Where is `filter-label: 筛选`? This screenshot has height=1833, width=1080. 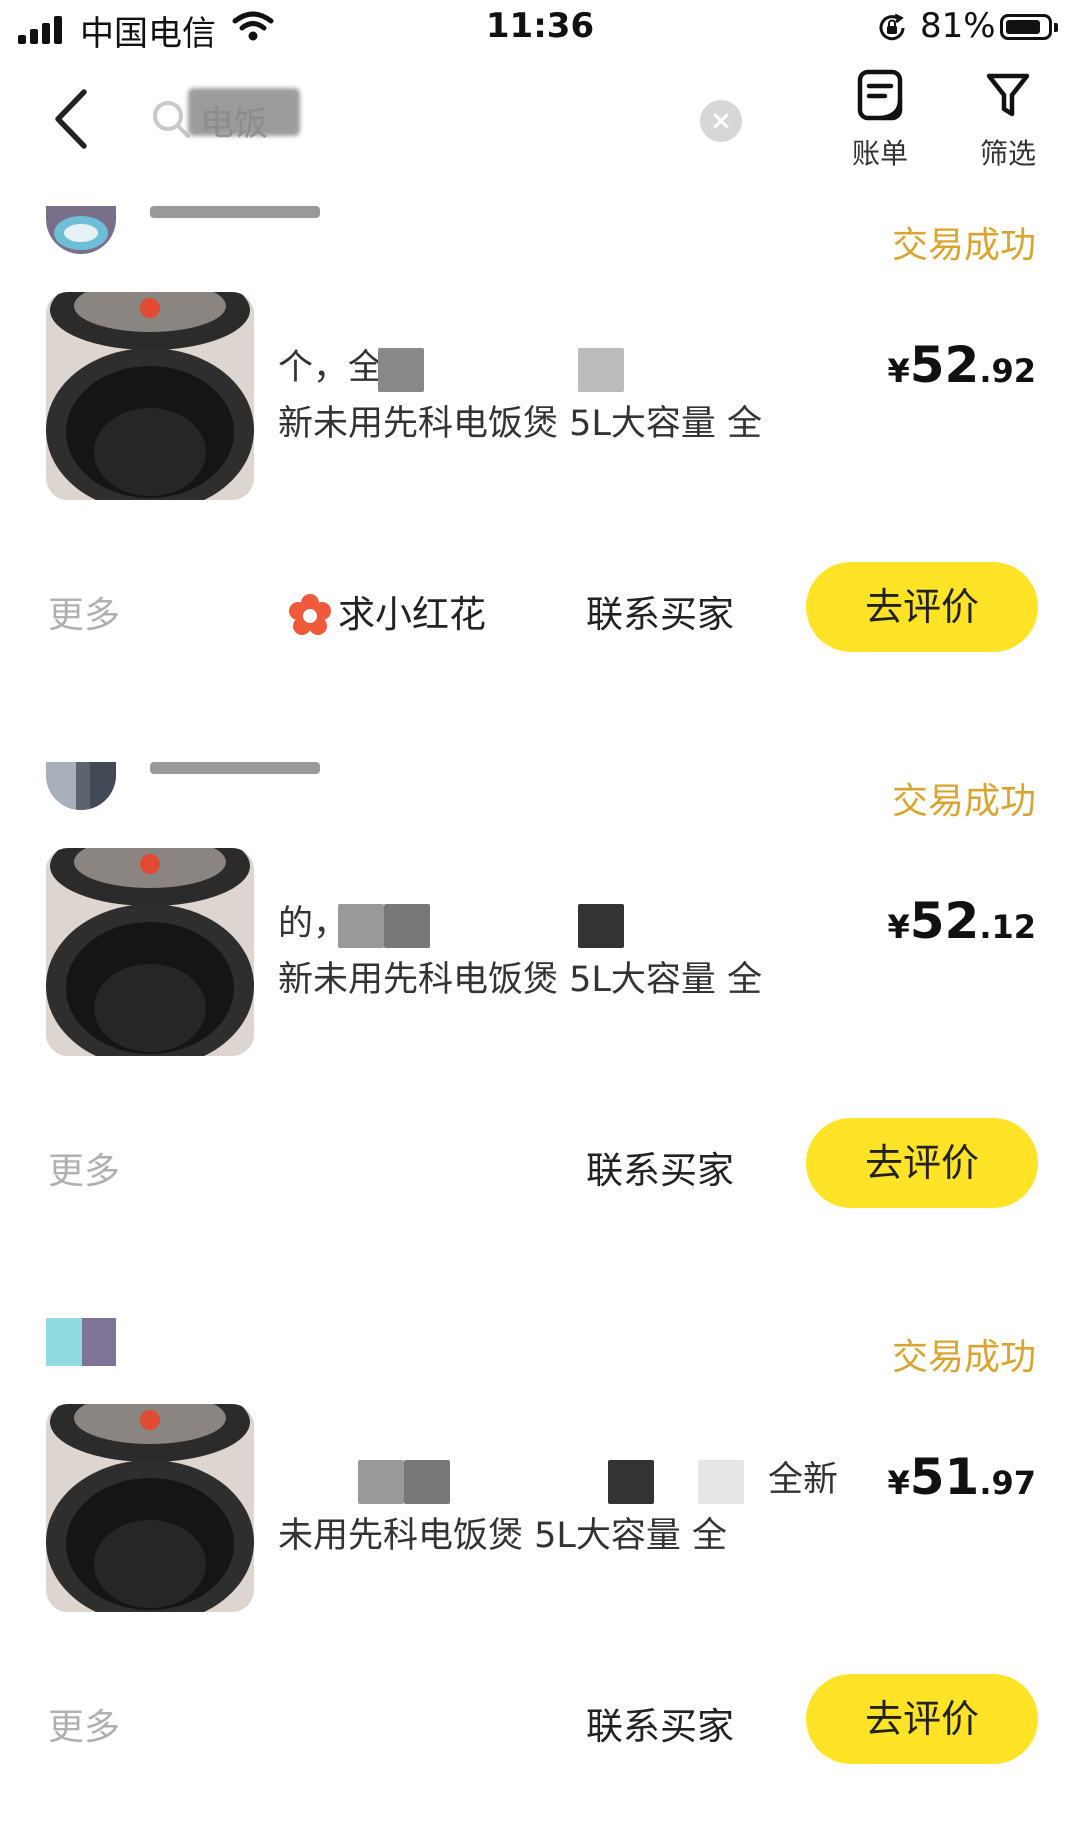 filter-label: 筛选 is located at coordinates (1007, 153).